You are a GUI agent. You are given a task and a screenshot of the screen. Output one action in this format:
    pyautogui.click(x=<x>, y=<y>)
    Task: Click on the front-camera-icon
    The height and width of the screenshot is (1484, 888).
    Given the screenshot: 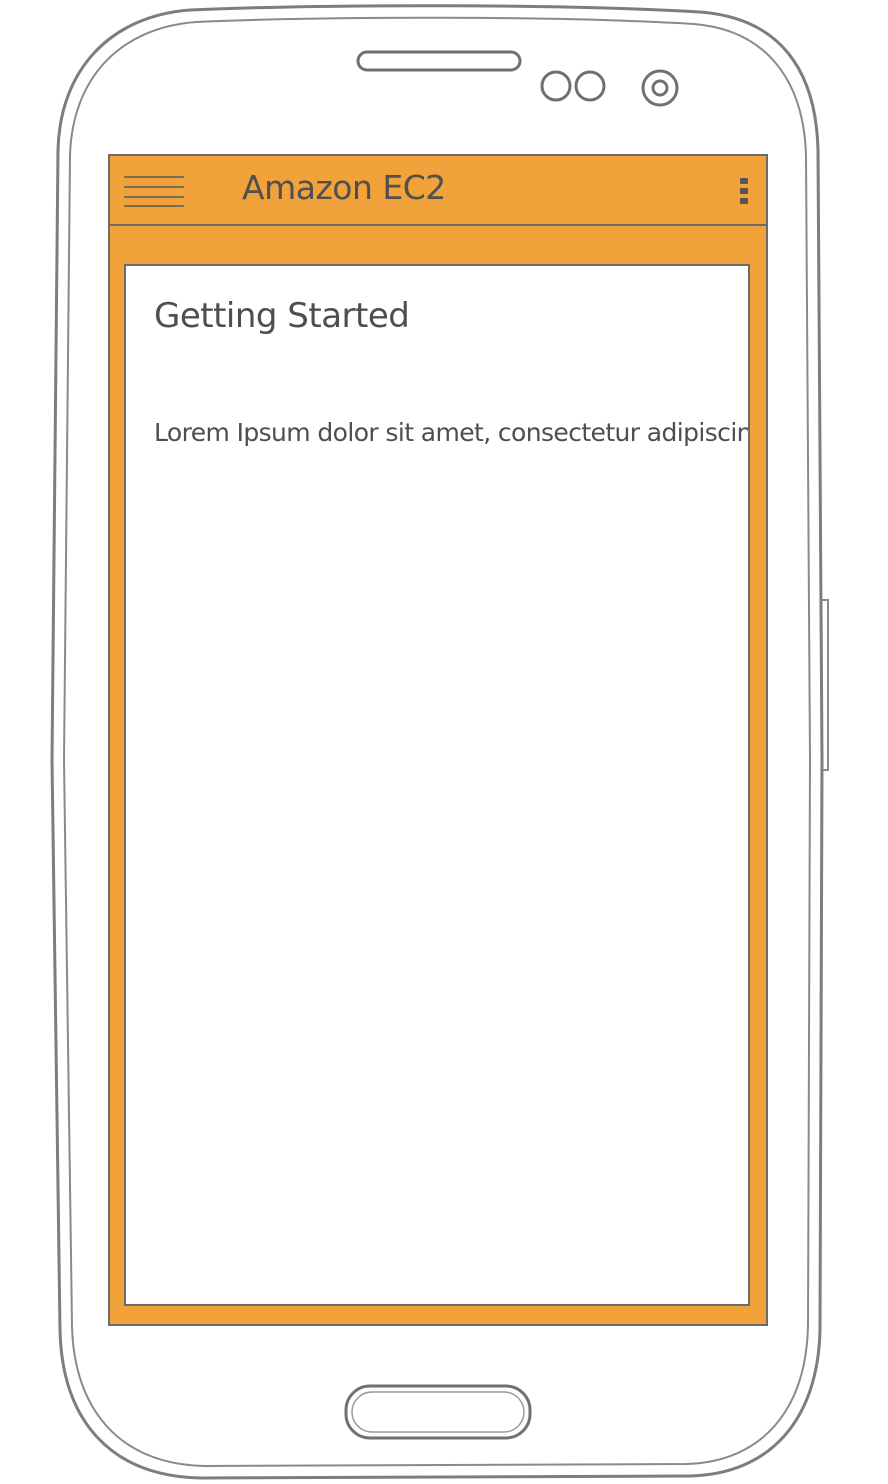 What is the action you would take?
    pyautogui.click(x=660, y=88)
    